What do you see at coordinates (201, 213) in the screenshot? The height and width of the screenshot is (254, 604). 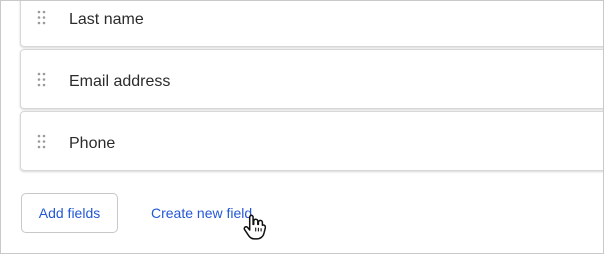 I see `create-new-field-link: Create new field` at bounding box center [201, 213].